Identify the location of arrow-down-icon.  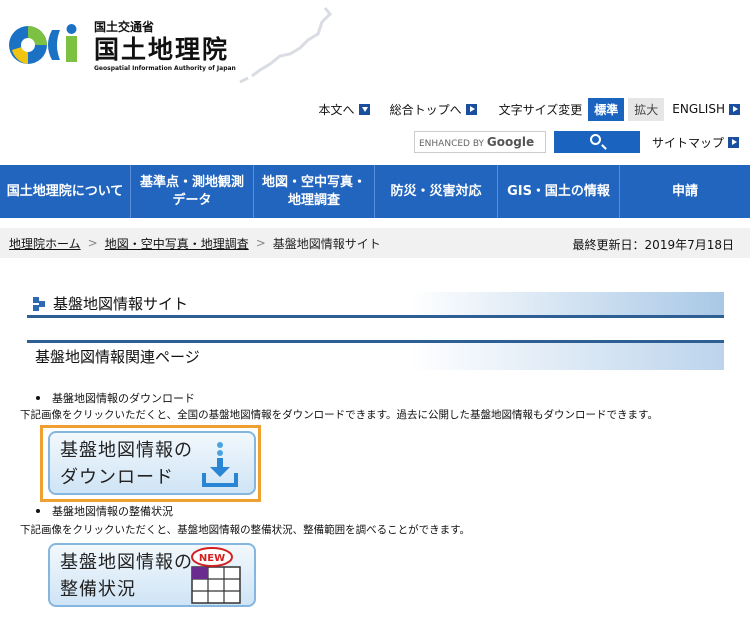
(364, 109).